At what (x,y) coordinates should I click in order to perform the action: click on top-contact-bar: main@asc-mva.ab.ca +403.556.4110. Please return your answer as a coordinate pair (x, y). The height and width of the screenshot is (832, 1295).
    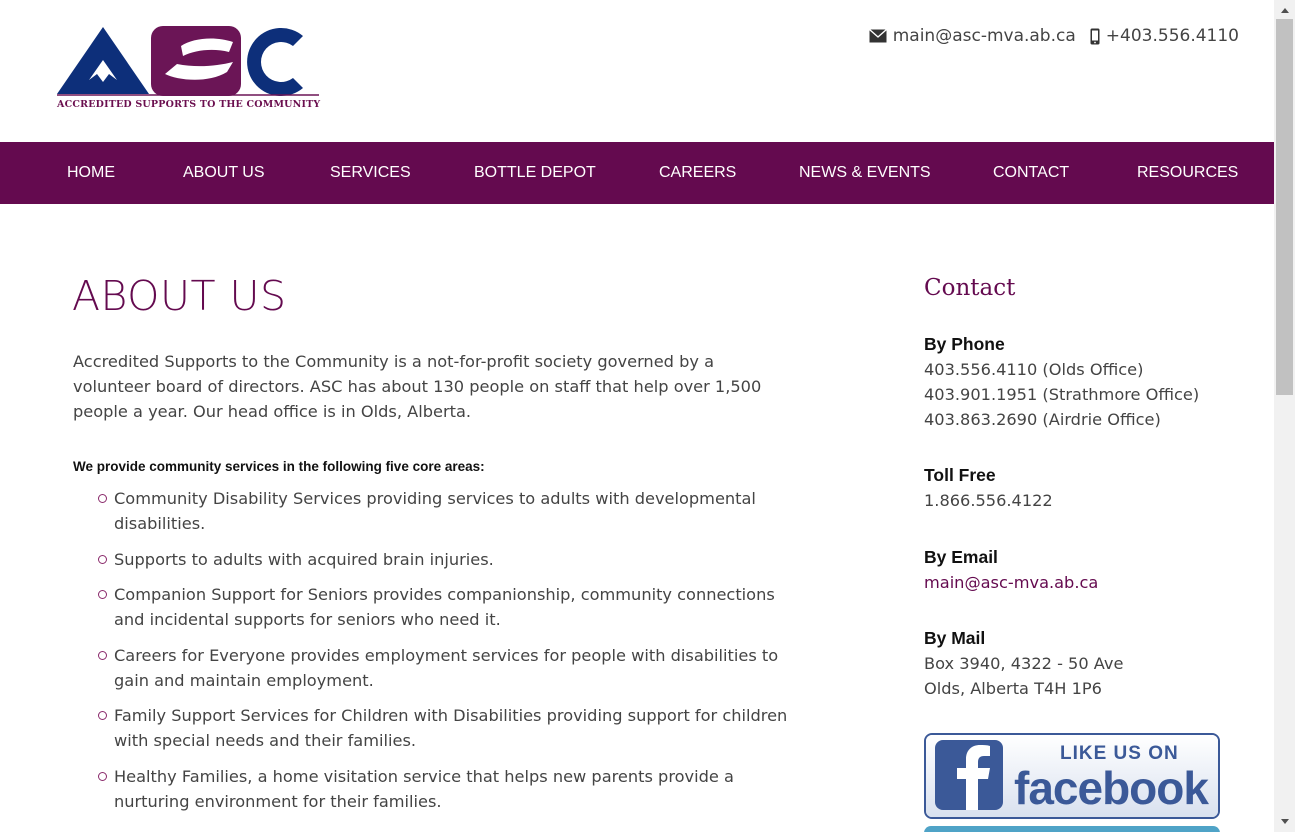
    Looking at the image, I should click on (1047, 36).